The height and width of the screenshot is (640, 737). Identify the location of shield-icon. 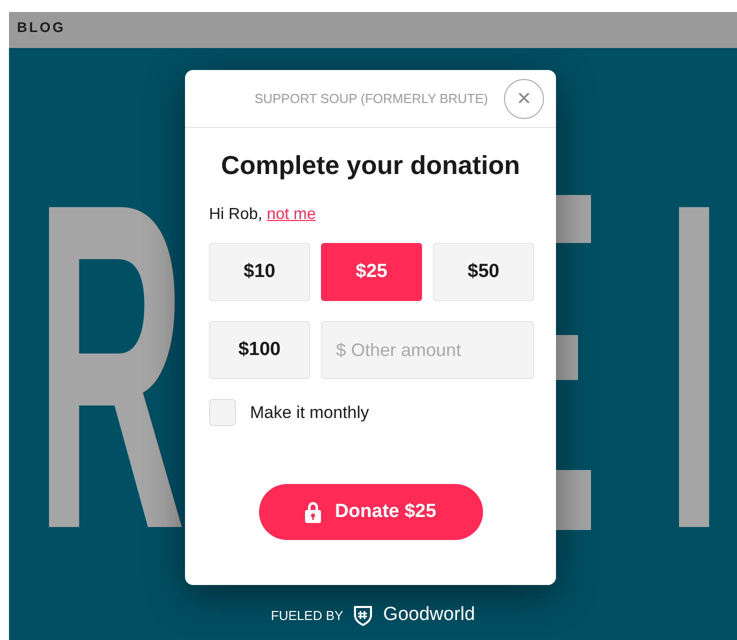
(363, 615).